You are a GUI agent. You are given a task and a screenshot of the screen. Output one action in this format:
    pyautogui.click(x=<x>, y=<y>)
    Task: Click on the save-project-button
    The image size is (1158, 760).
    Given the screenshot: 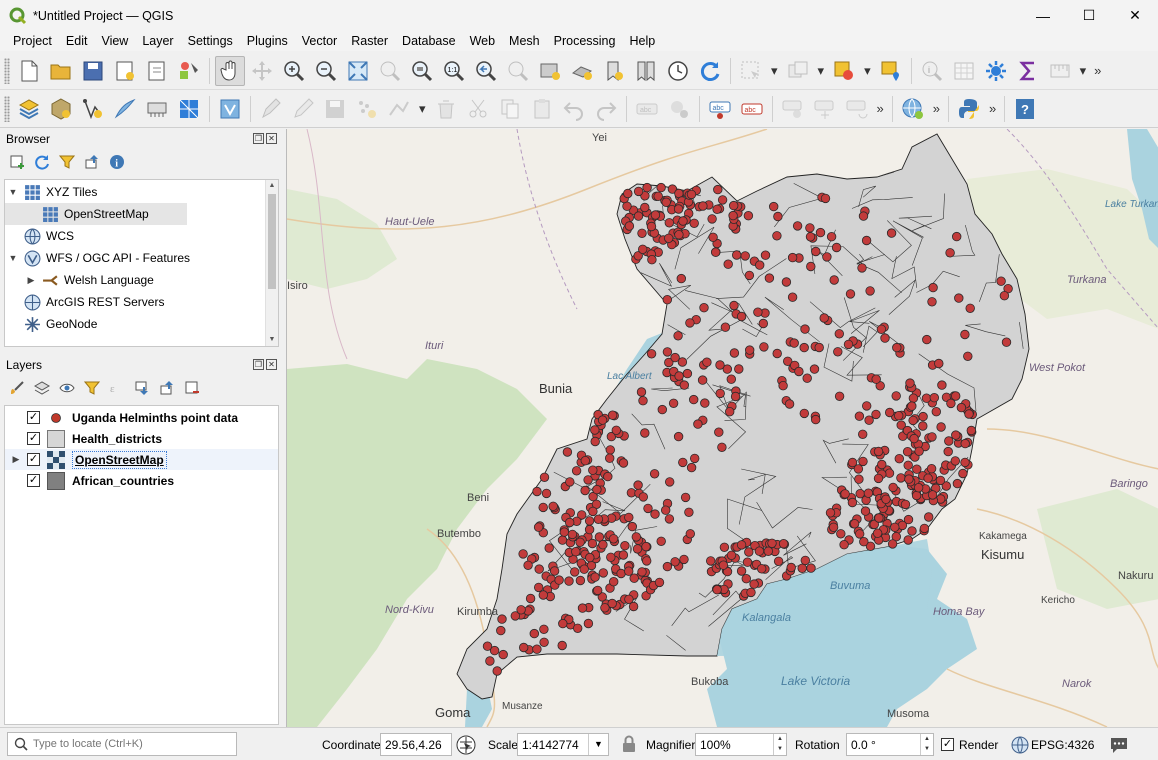 What is the action you would take?
    pyautogui.click(x=93, y=71)
    